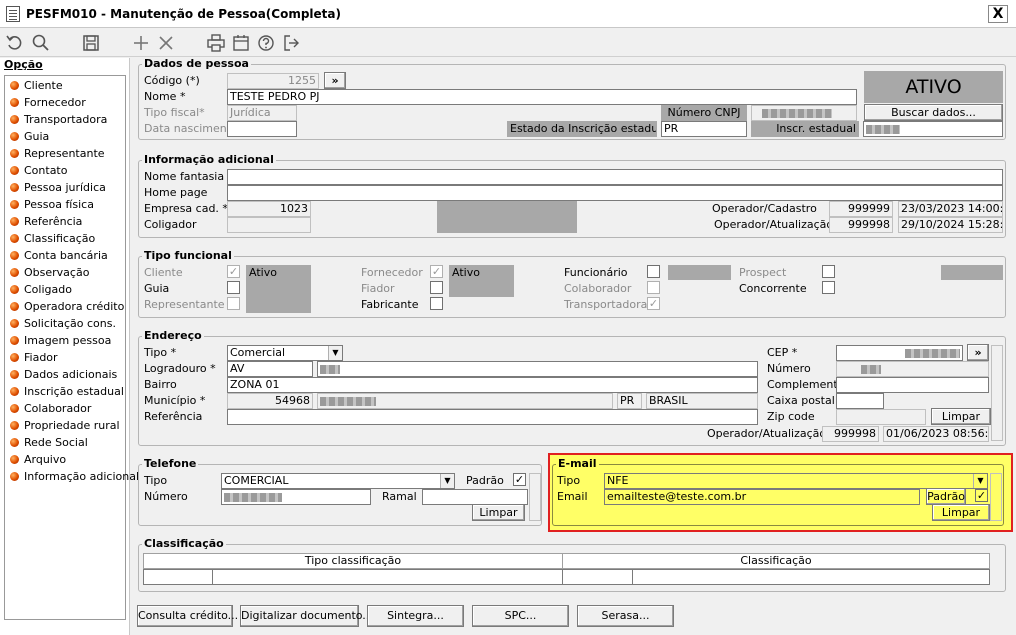  What do you see at coordinates (978, 352) in the screenshot?
I see `cep-lookup-button: »` at bounding box center [978, 352].